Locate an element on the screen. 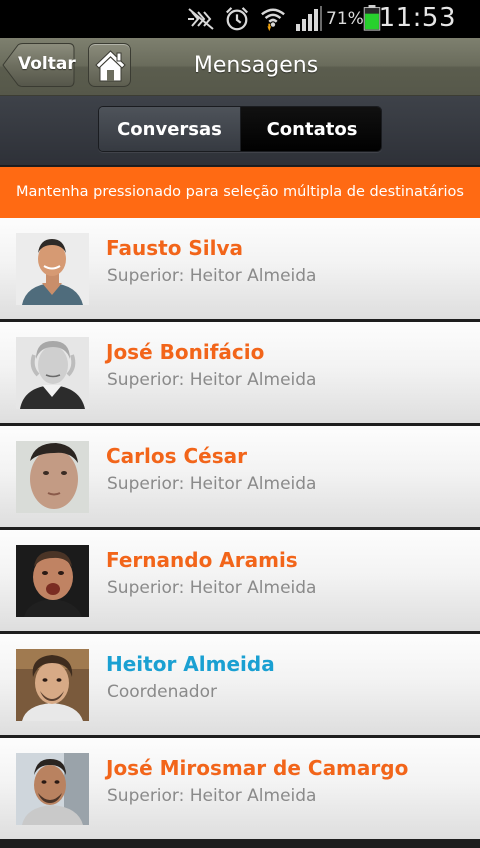 Image resolution: width=480 pixels, height=848 pixels. wifi-icon is located at coordinates (273, 20).